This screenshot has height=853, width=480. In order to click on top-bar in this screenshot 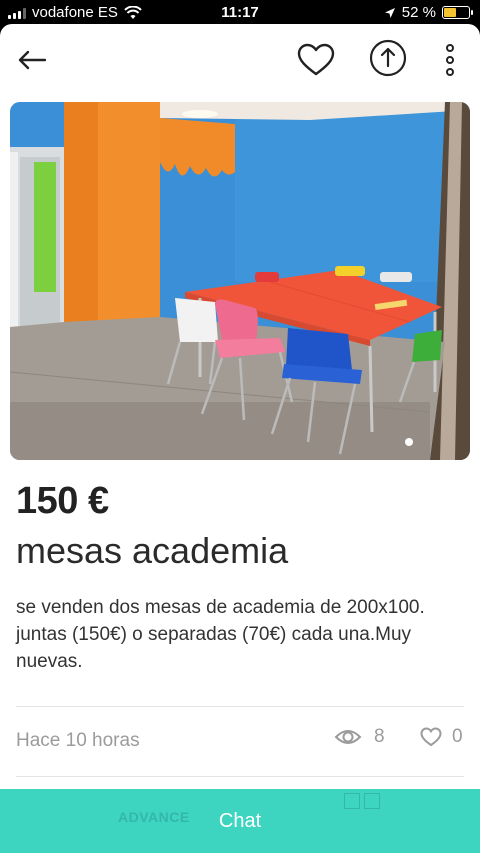, I will do `click(240, 59)`.